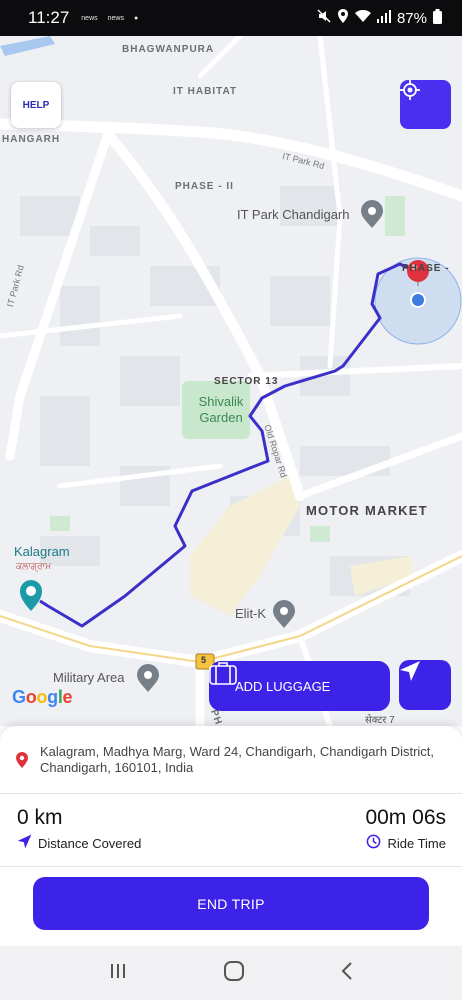 This screenshot has height=1000, width=462. Describe the element at coordinates (89, 677) in the screenshot. I see `map-label-military-area: Military Area` at that location.